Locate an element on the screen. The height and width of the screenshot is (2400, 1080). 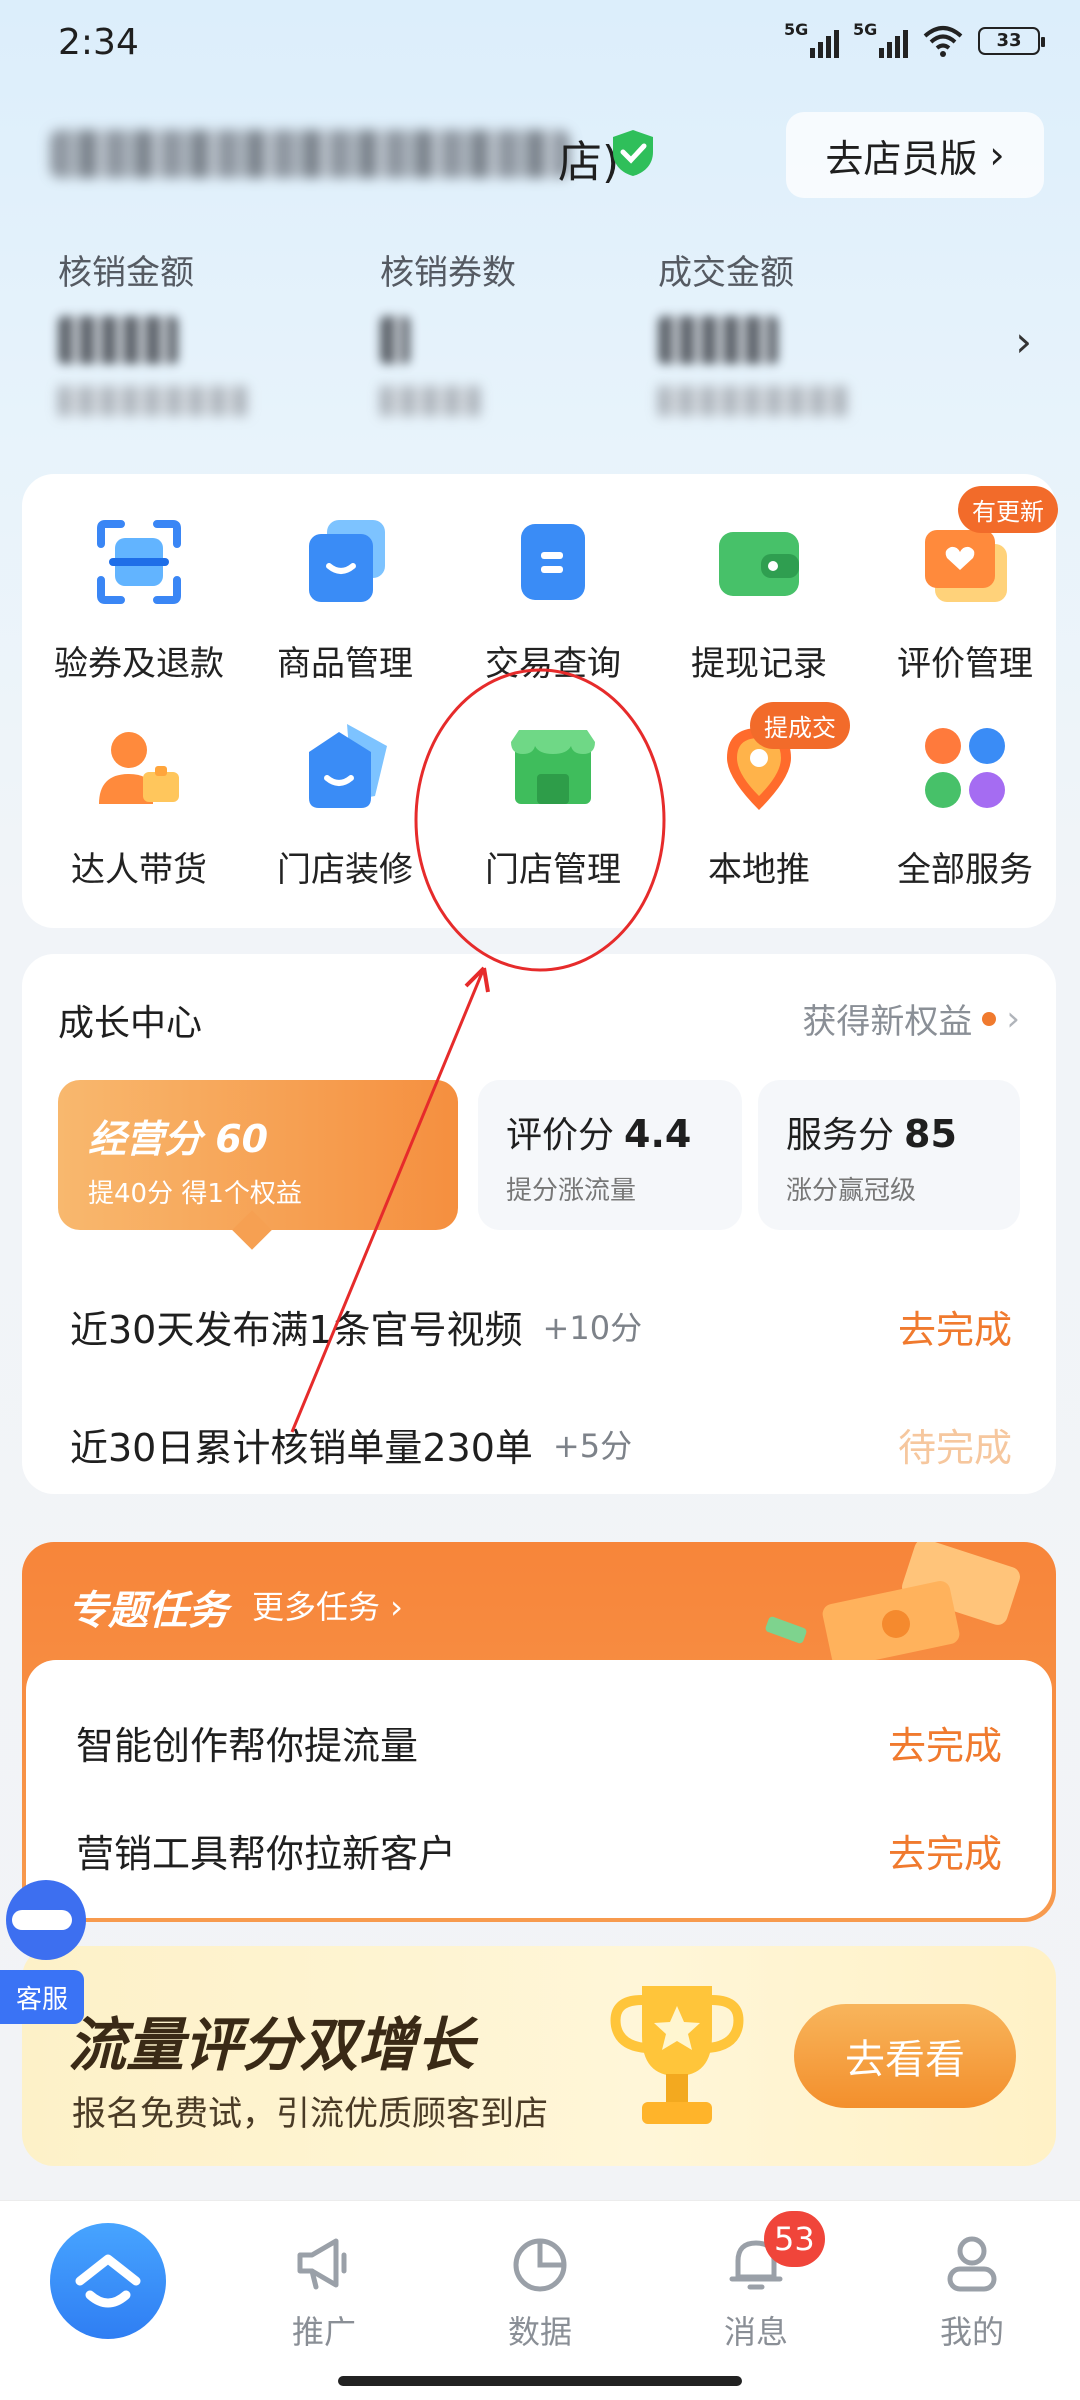
special-tasks-title: 专题任务 is located at coordinates (148, 1611).